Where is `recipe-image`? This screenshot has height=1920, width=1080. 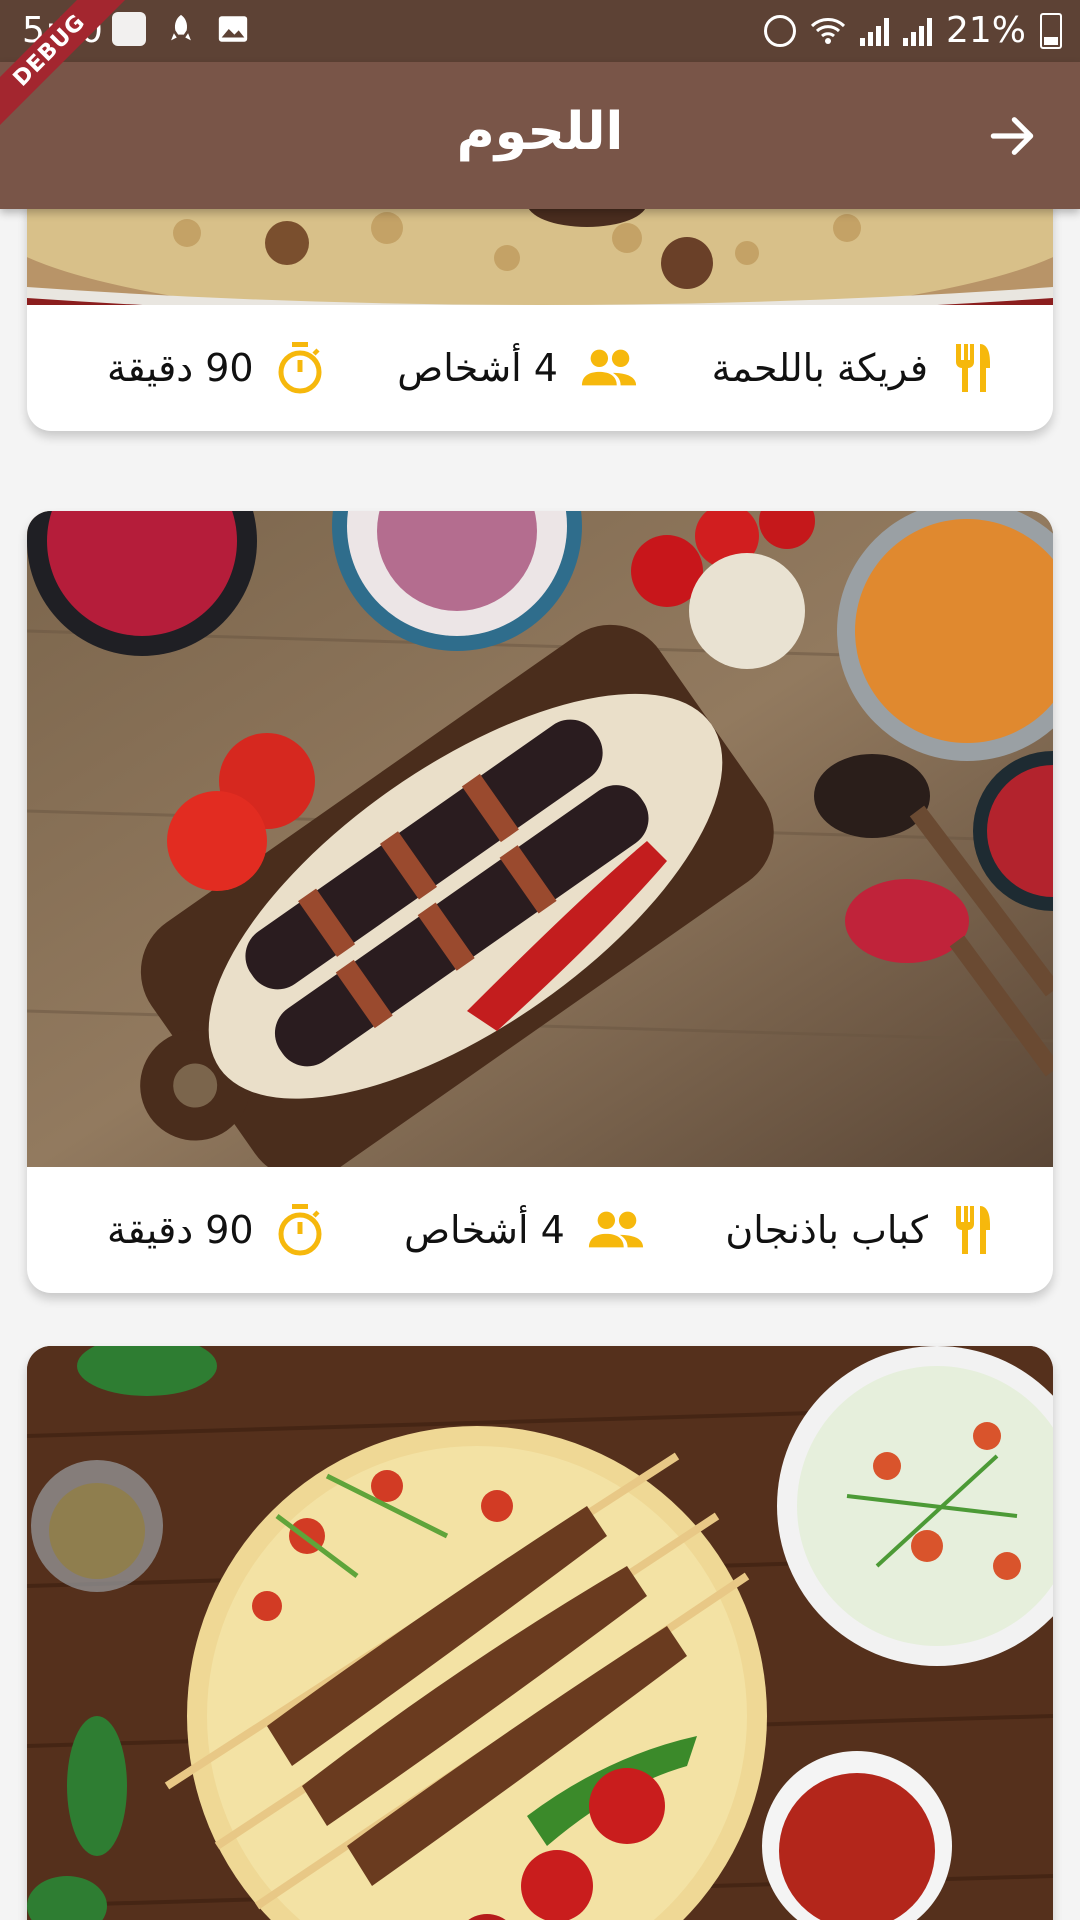
recipe-image is located at coordinates (540, 257).